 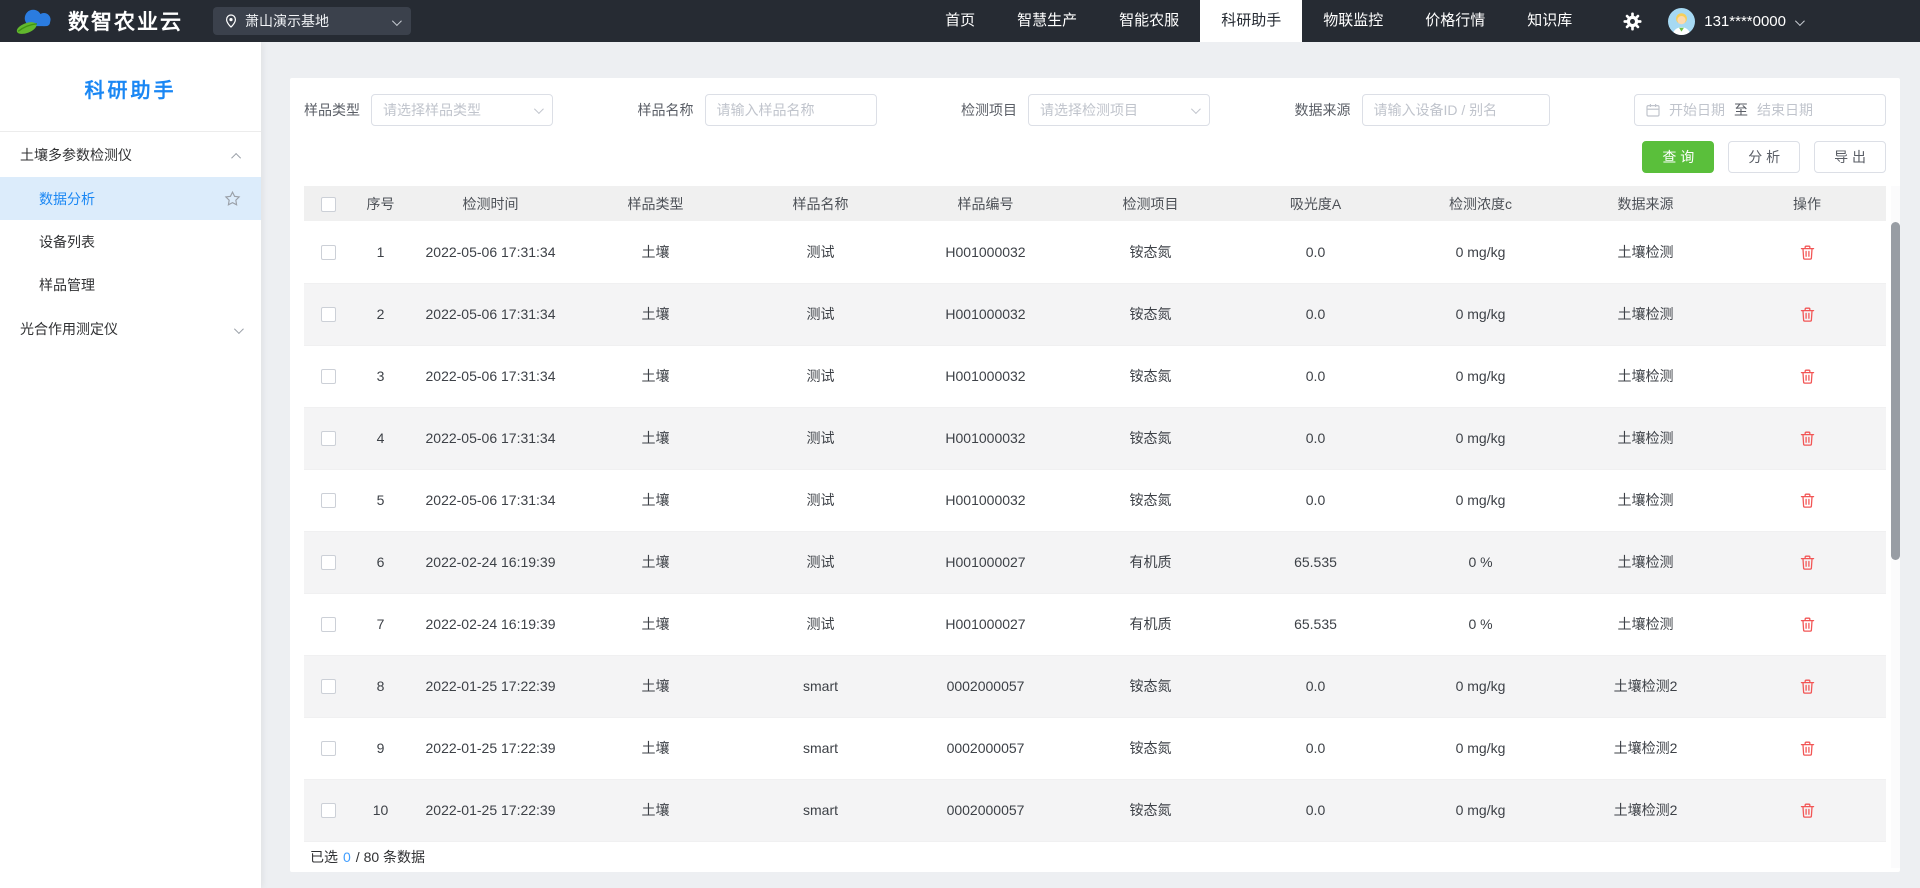 What do you see at coordinates (490, 562) in the screenshot?
I see `cell-time: 2022-02-24 16:19:39` at bounding box center [490, 562].